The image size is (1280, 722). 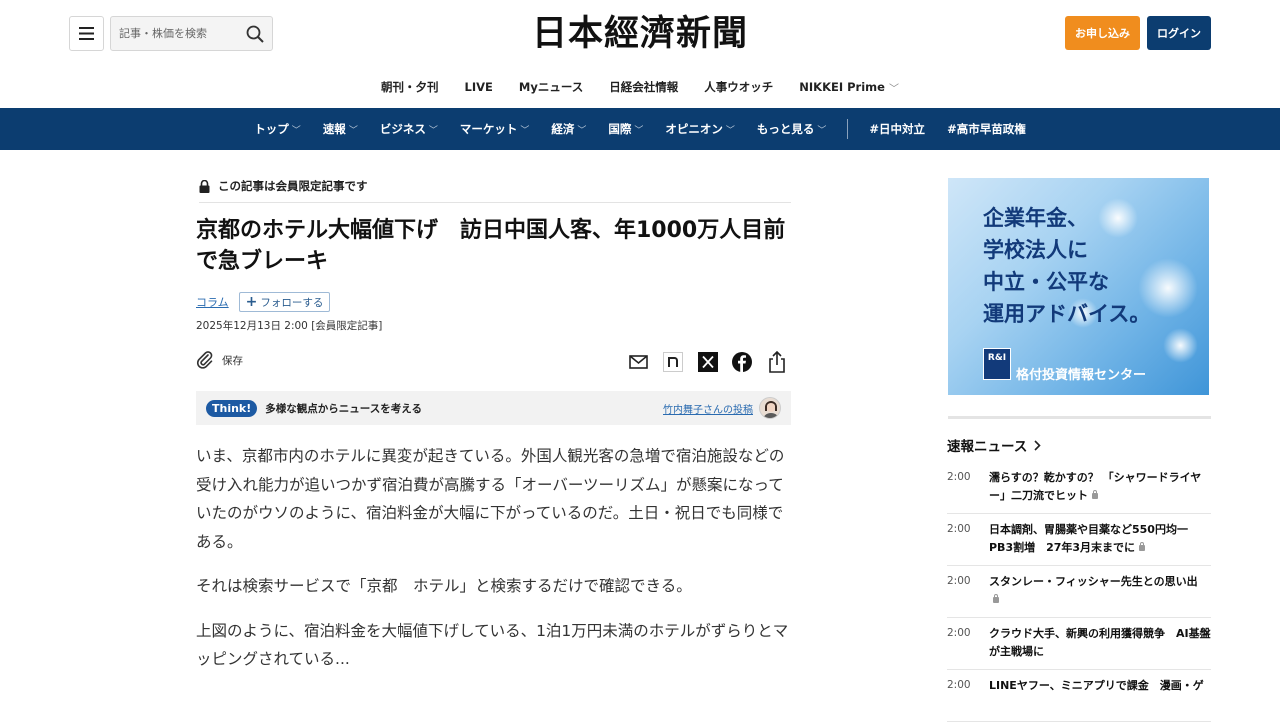 I want to click on nav-item-breaking: 速報 ﹀, so click(x=340, y=129).